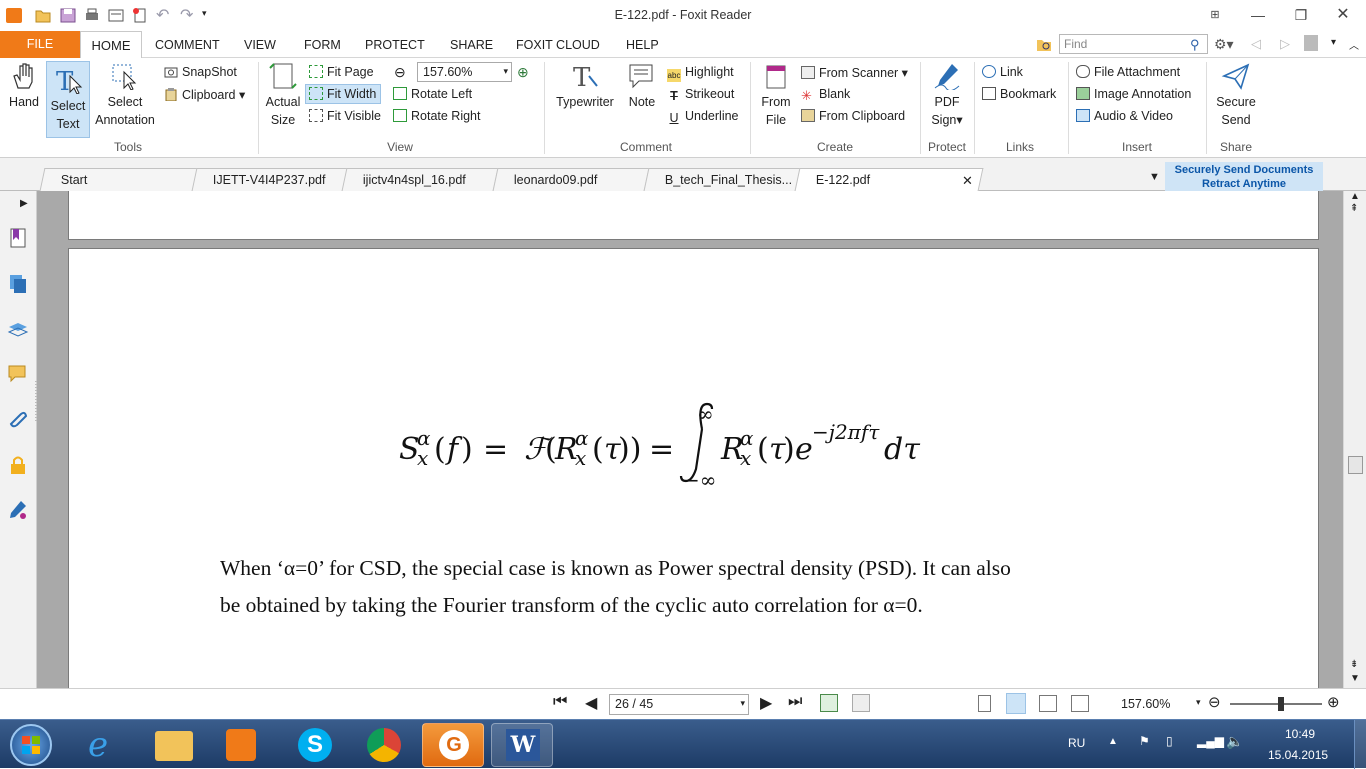  I want to click on account-dropdown-icon: ▾, so click(1333, 42).